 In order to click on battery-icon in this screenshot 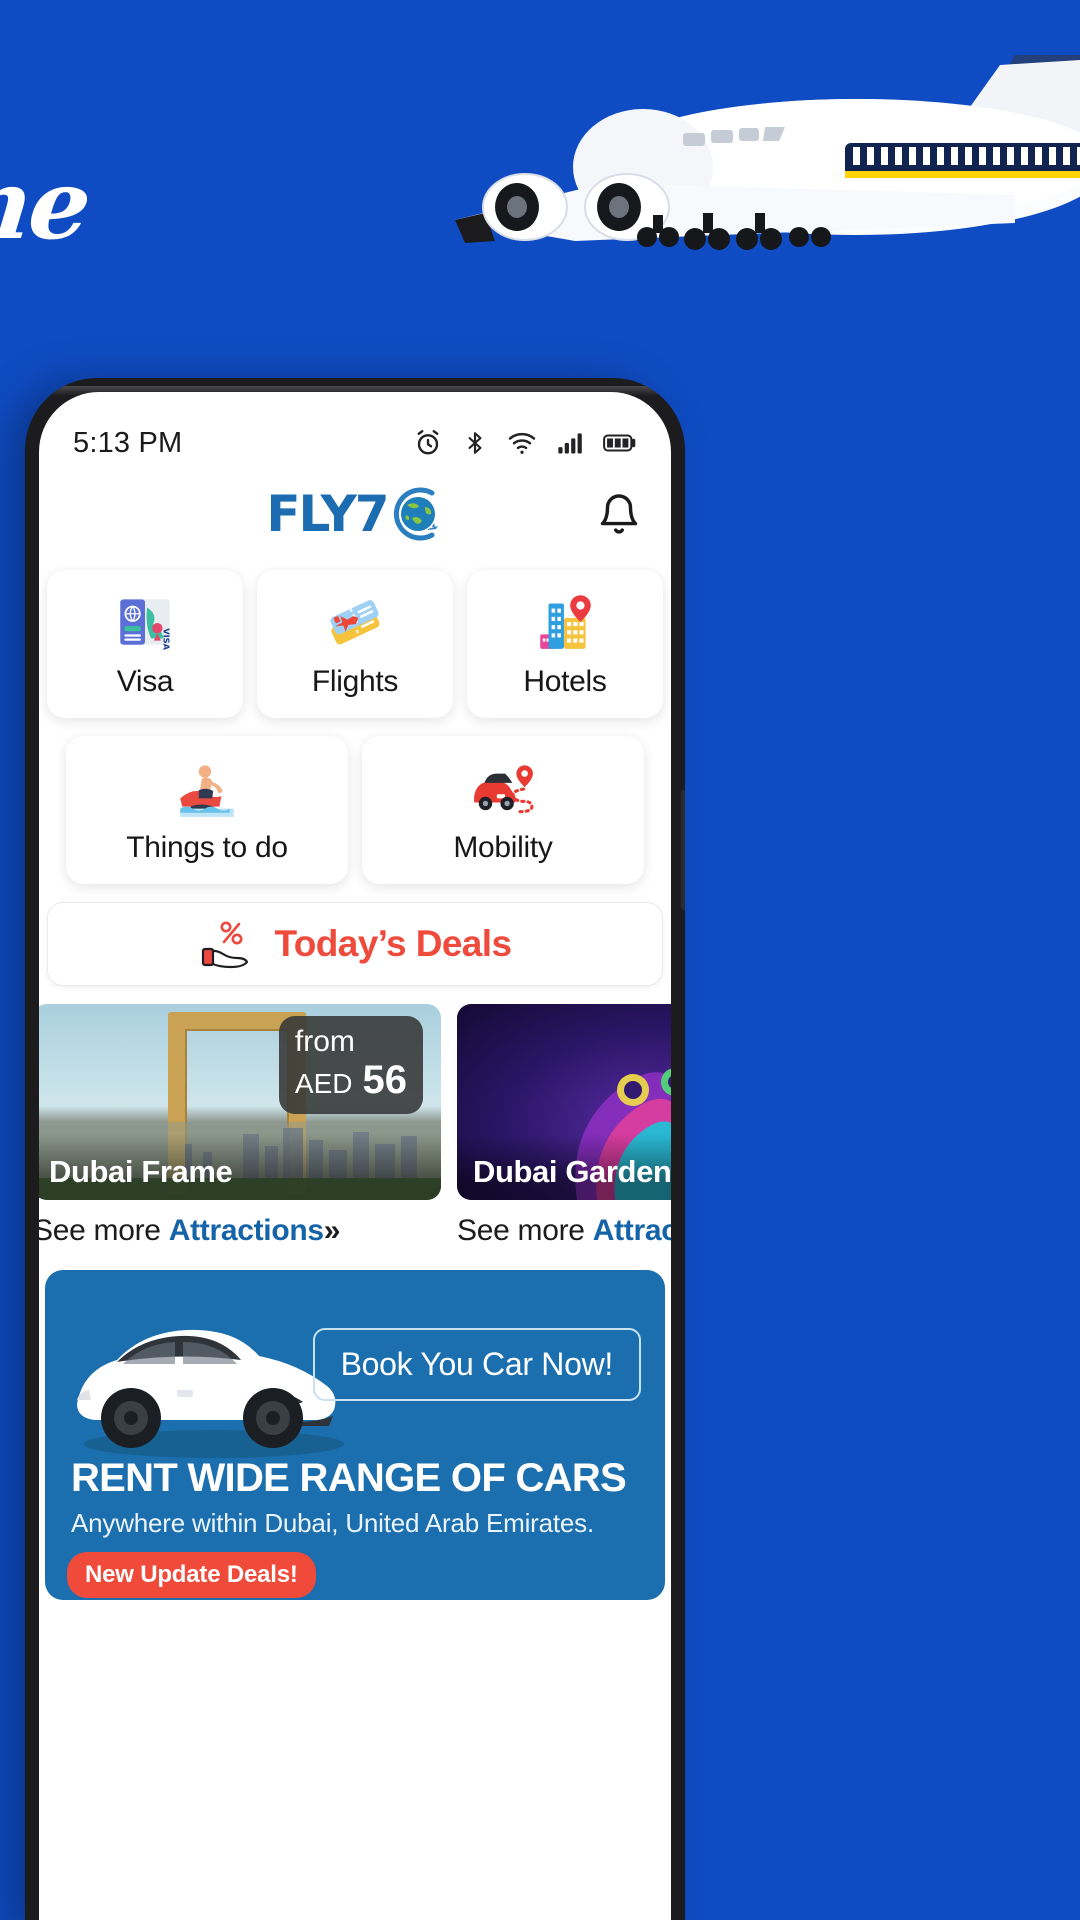, I will do `click(619, 443)`.